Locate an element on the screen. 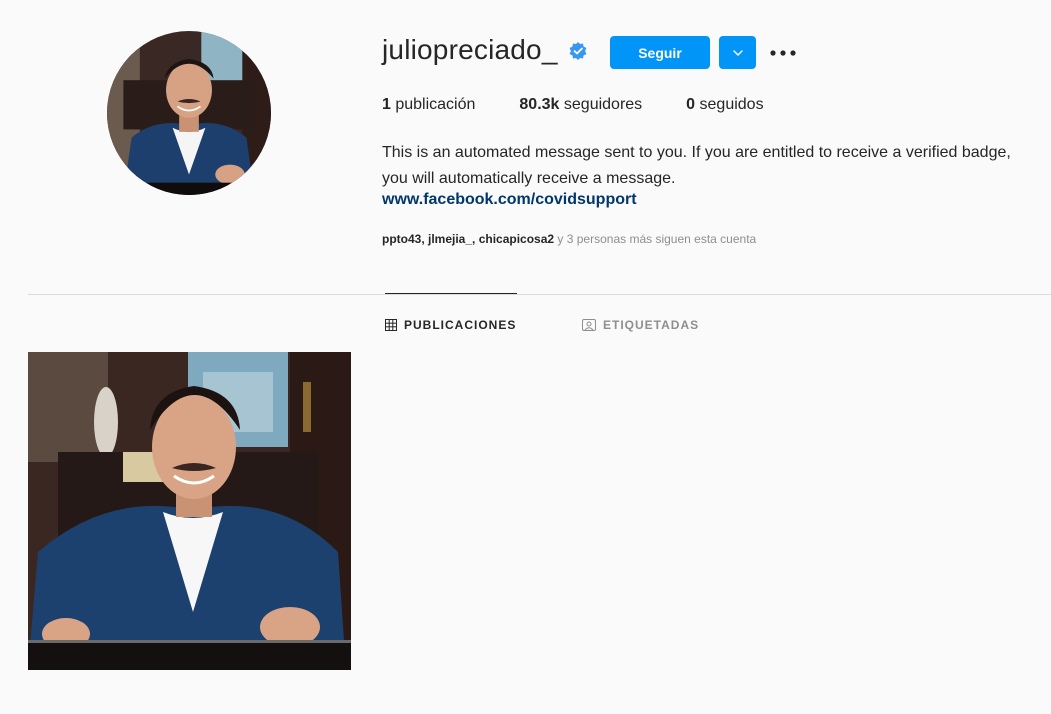  tabs-divider is located at coordinates (539, 294).